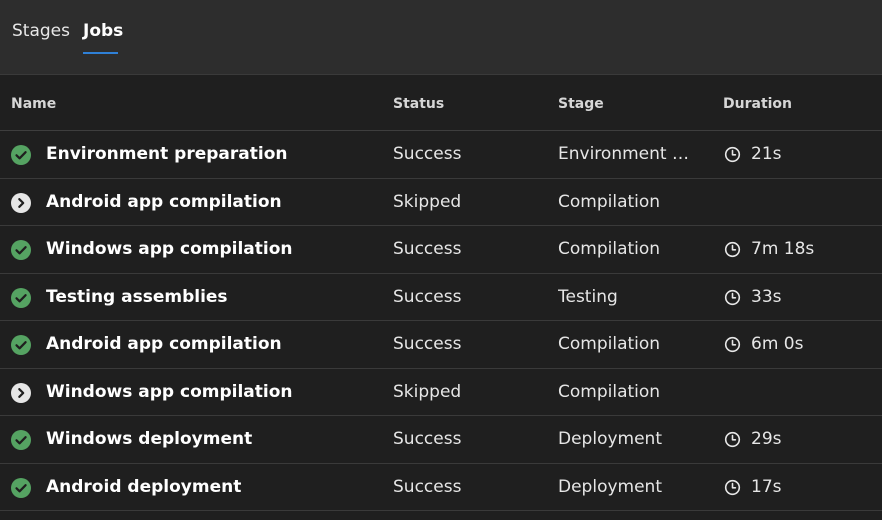 This screenshot has width=882, height=520. I want to click on column-header-status: Status, so click(418, 104).